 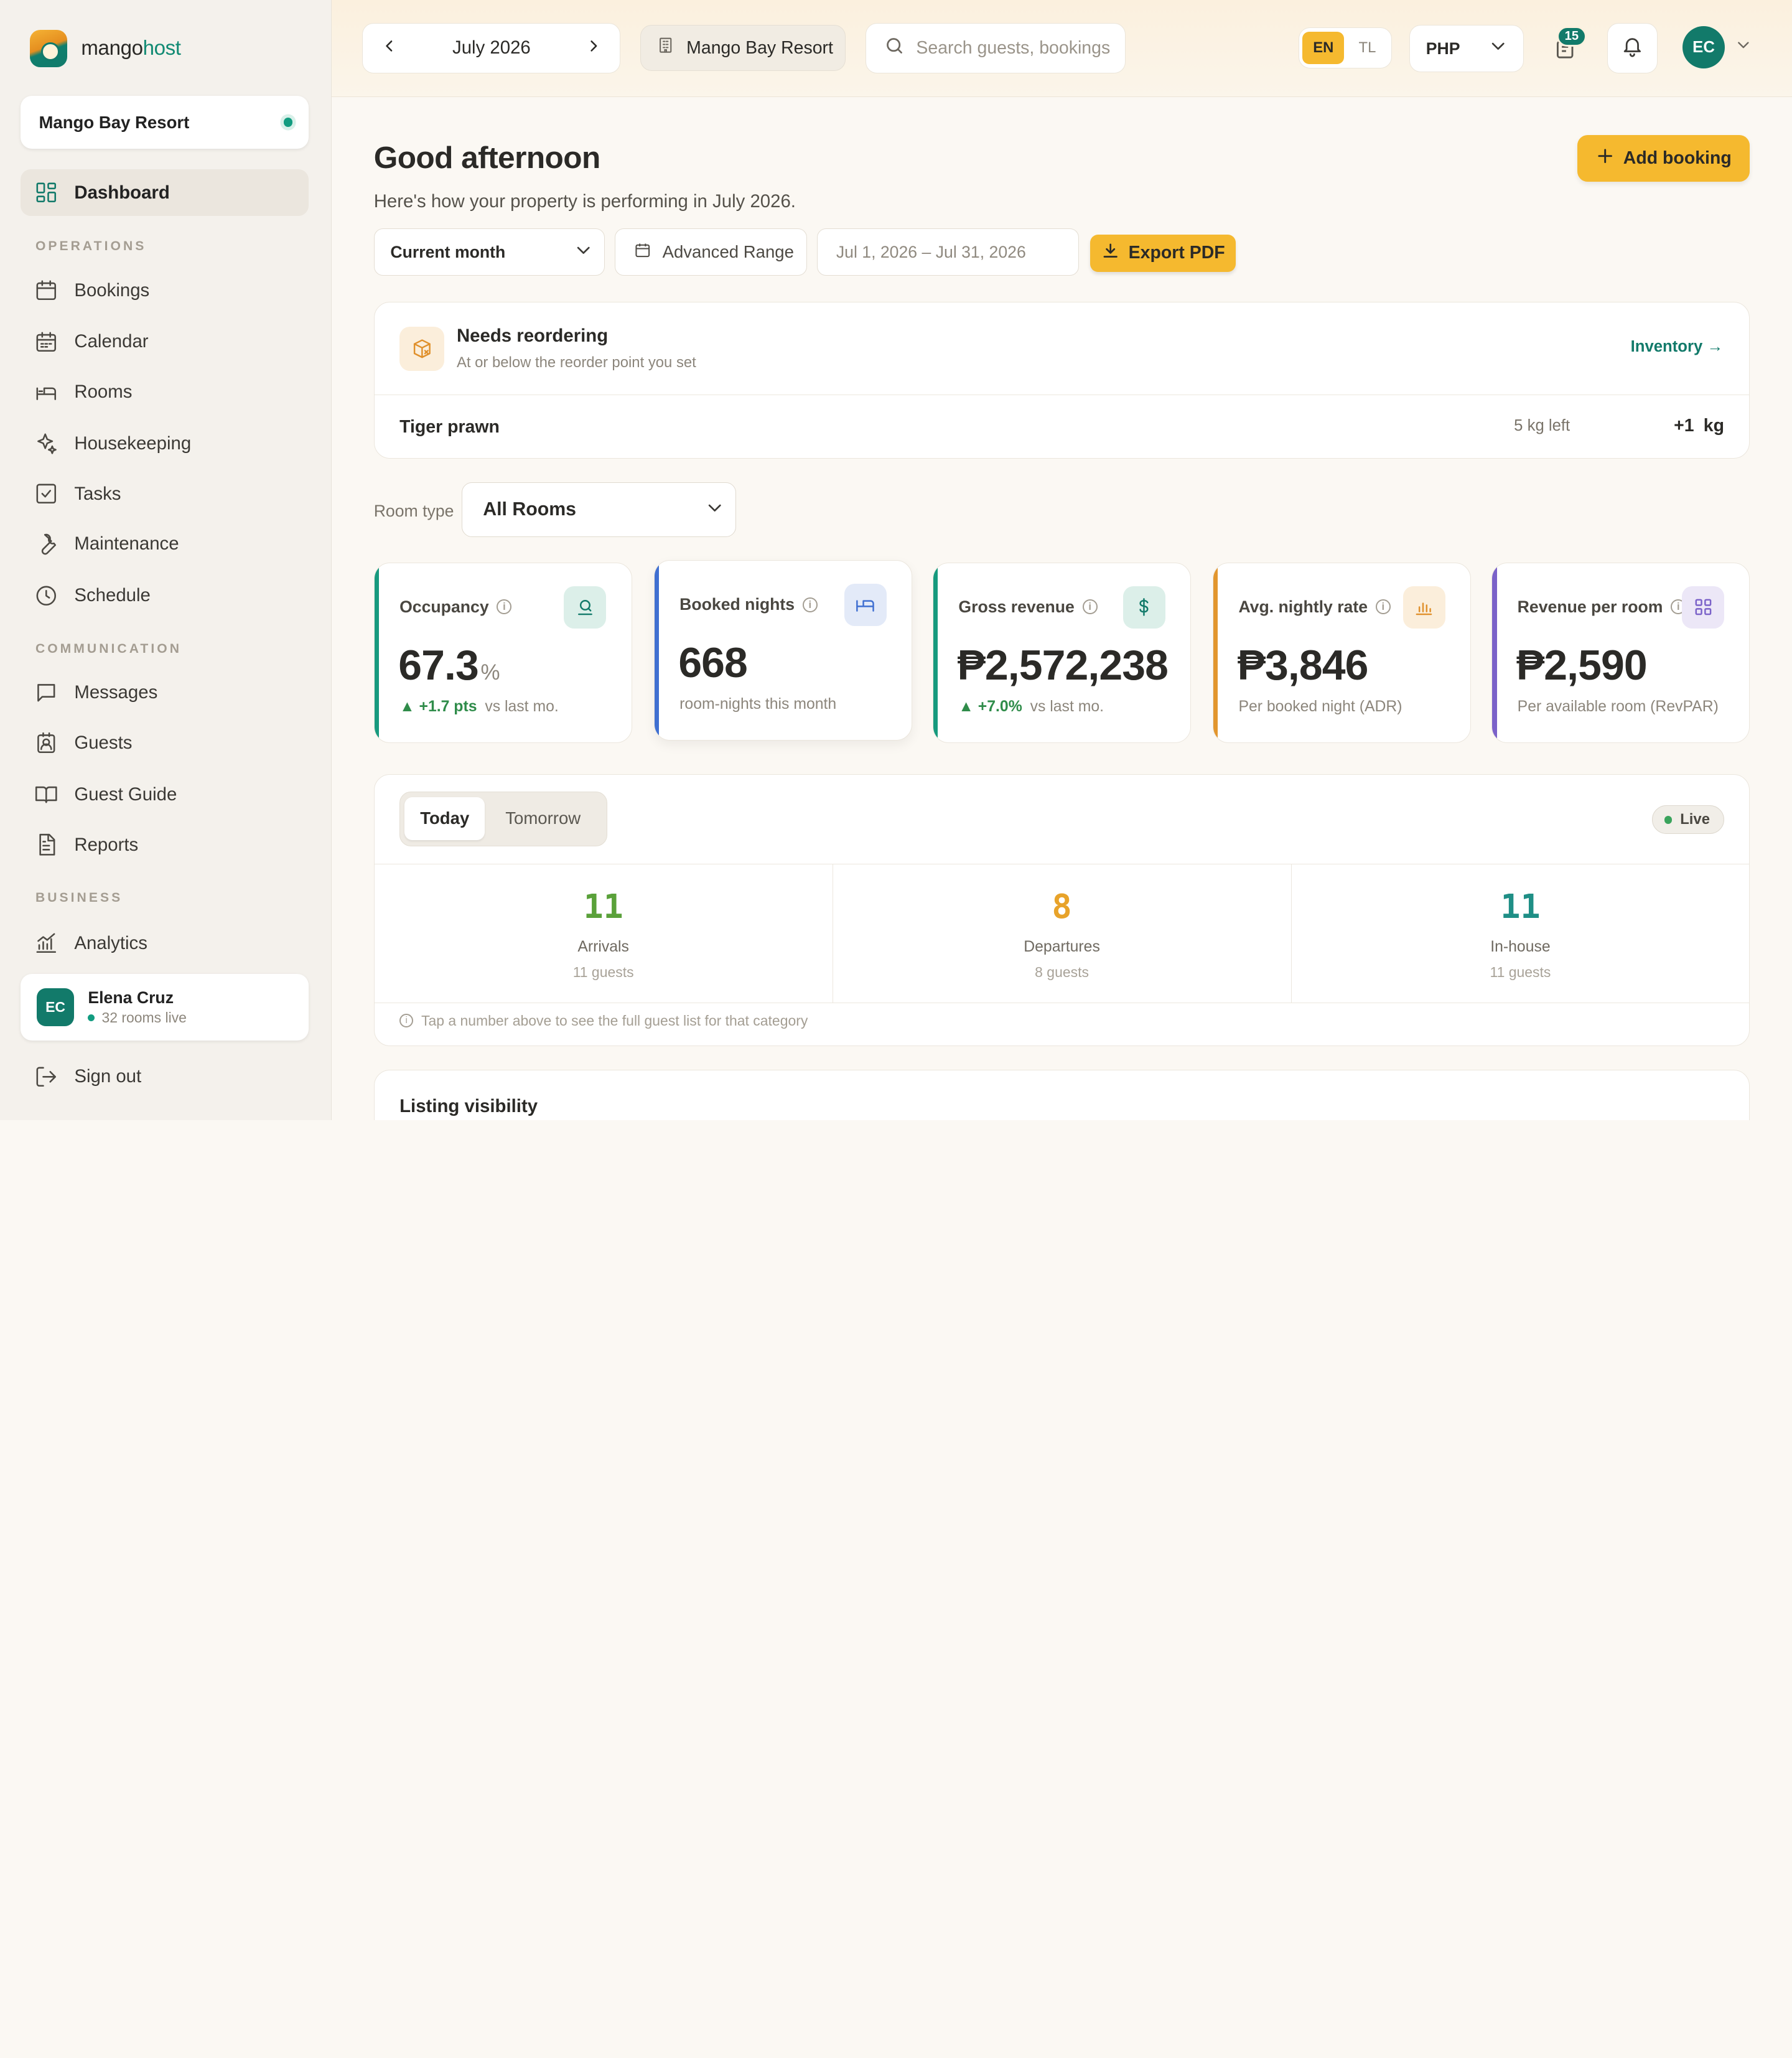 I want to click on chevron-left-icon, so click(x=389, y=48).